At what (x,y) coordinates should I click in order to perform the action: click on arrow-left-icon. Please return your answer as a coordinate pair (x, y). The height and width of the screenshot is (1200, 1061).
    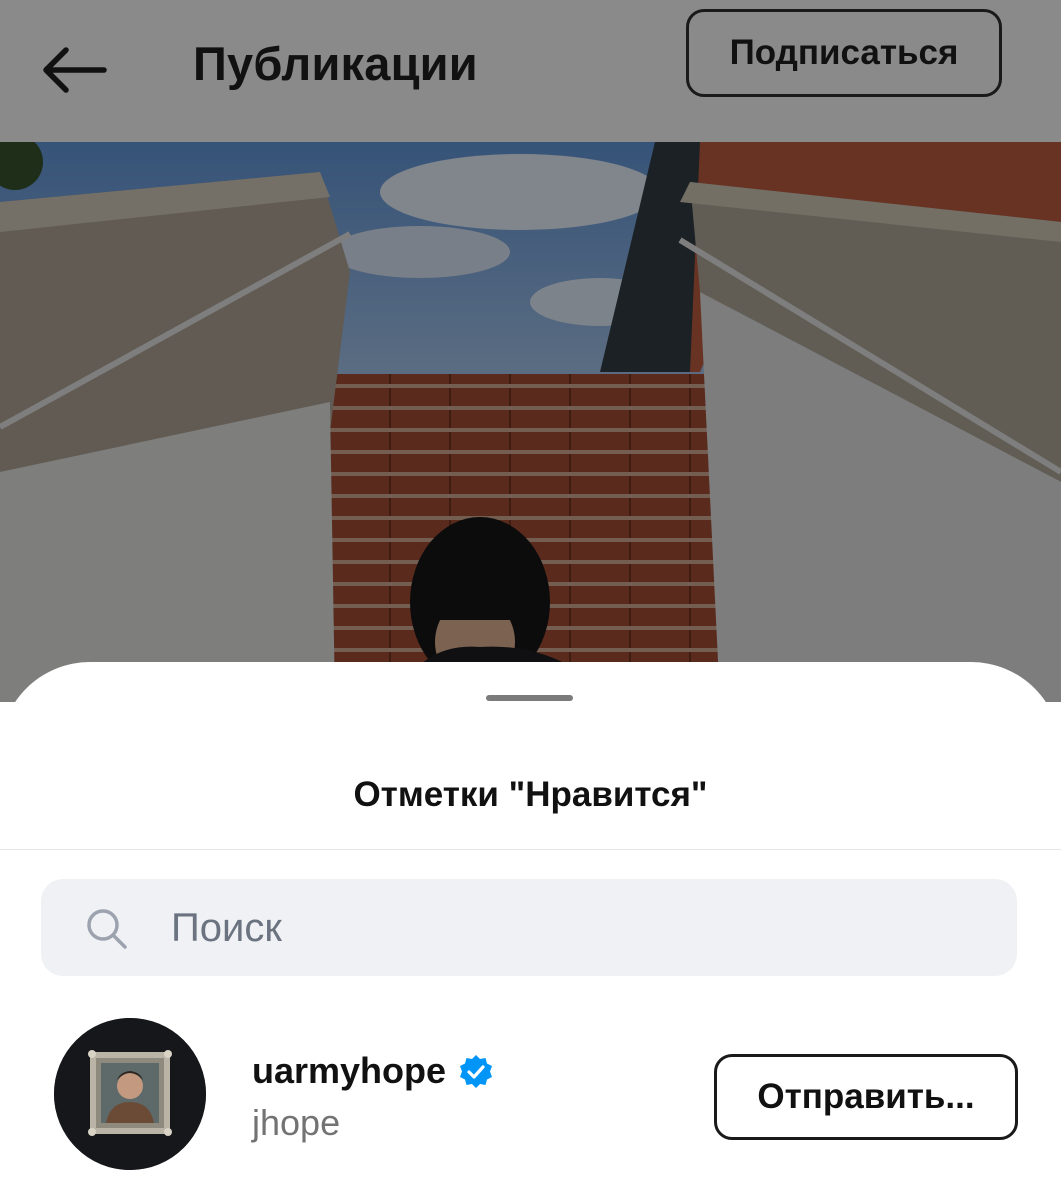
    Looking at the image, I should click on (75, 70).